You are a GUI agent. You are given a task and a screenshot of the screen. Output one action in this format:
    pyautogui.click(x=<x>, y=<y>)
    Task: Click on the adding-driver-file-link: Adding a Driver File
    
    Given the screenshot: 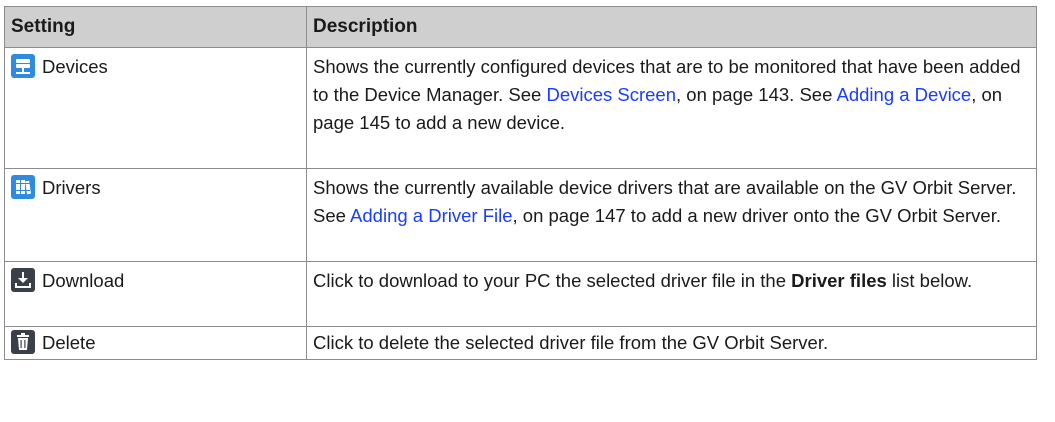 What is the action you would take?
    pyautogui.click(x=431, y=215)
    